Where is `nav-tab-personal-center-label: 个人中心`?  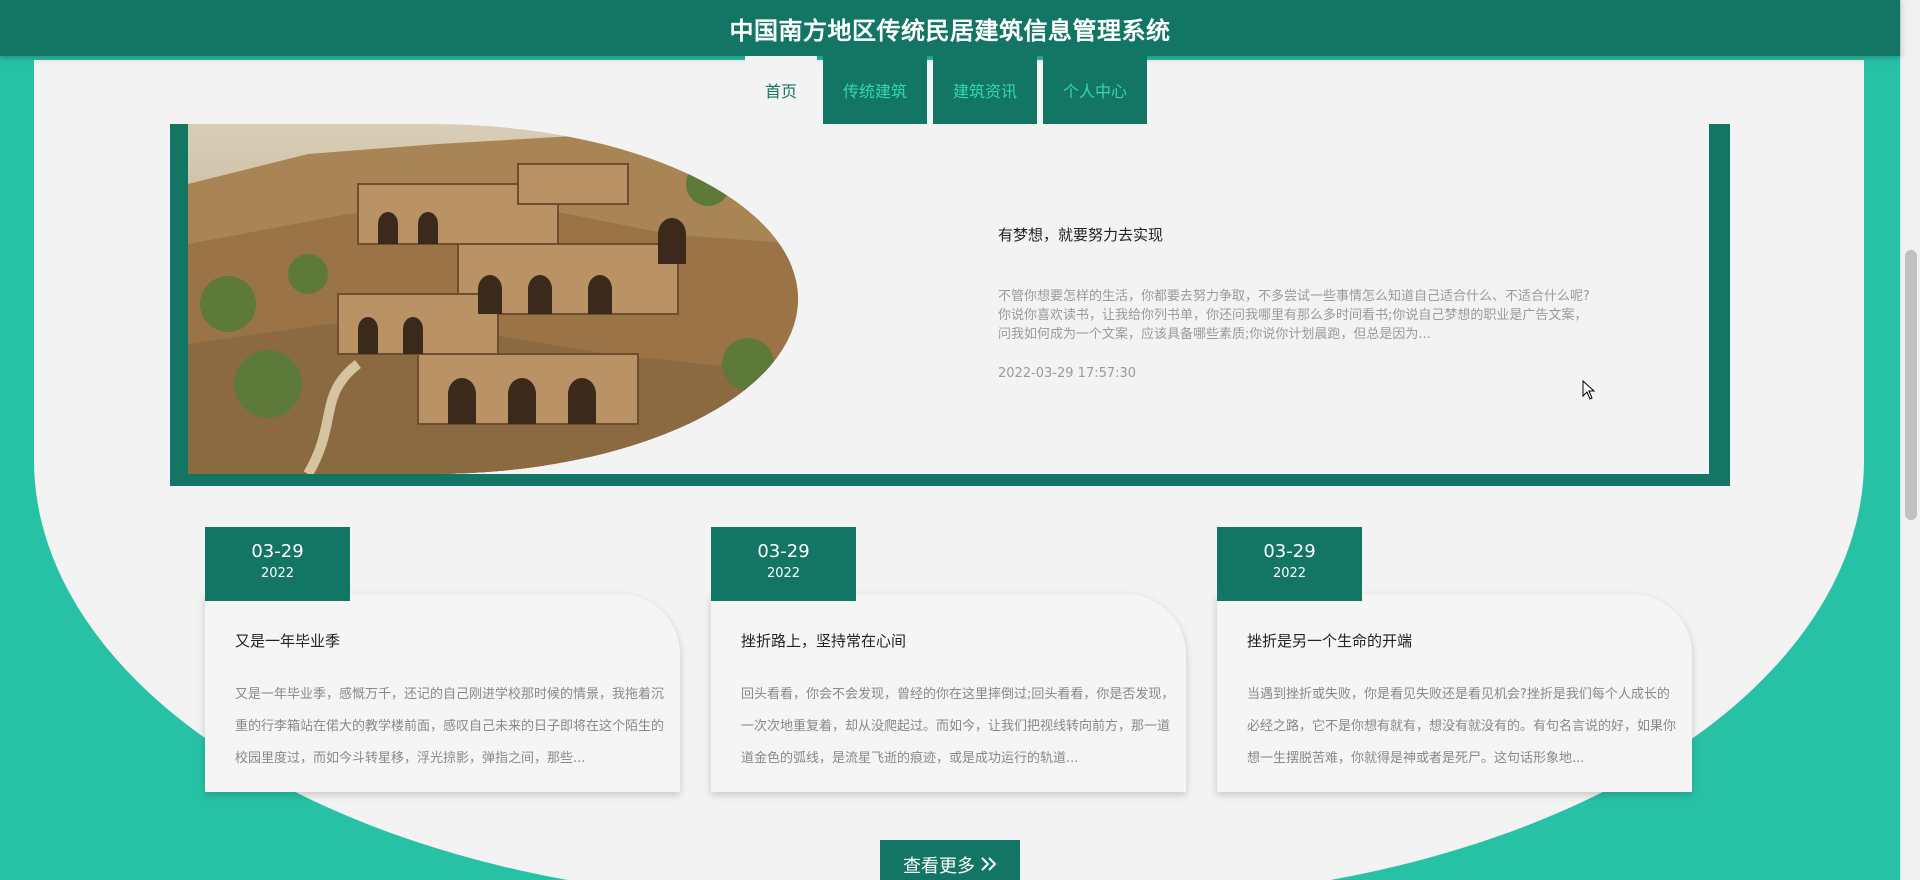
nav-tab-personal-center-label: 个人中心 is located at coordinates (1095, 91).